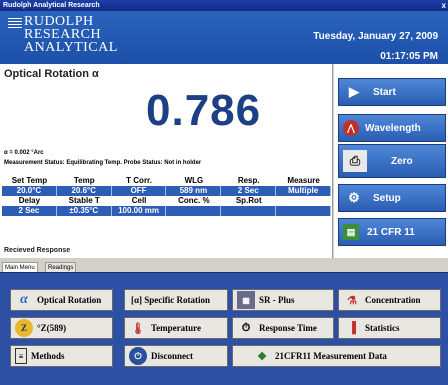 Image resolution: width=448 pixels, height=385 pixels. Describe the element at coordinates (172, 356) in the screenshot. I see `menu-label: Disconnect` at that location.